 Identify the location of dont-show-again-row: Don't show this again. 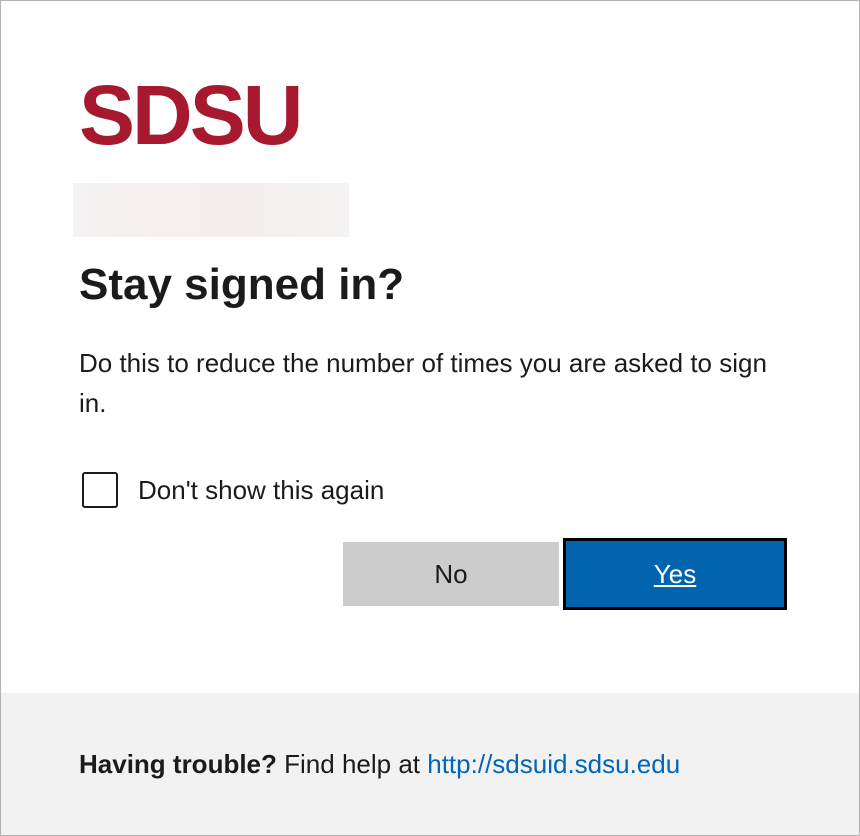
(233, 490).